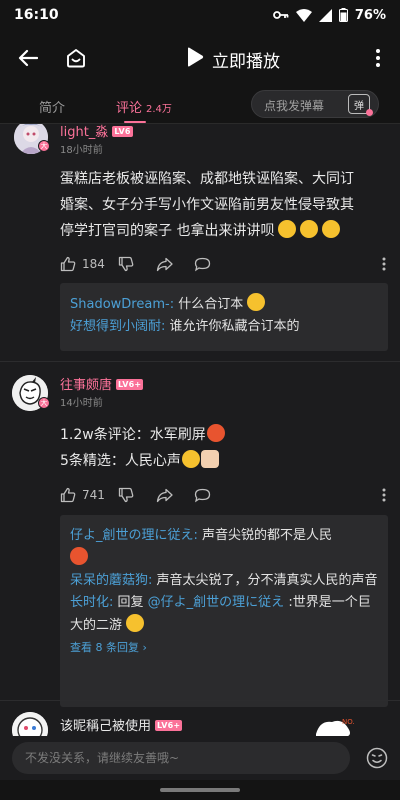 The image size is (400, 800). I want to click on like-count: 184, so click(93, 264).